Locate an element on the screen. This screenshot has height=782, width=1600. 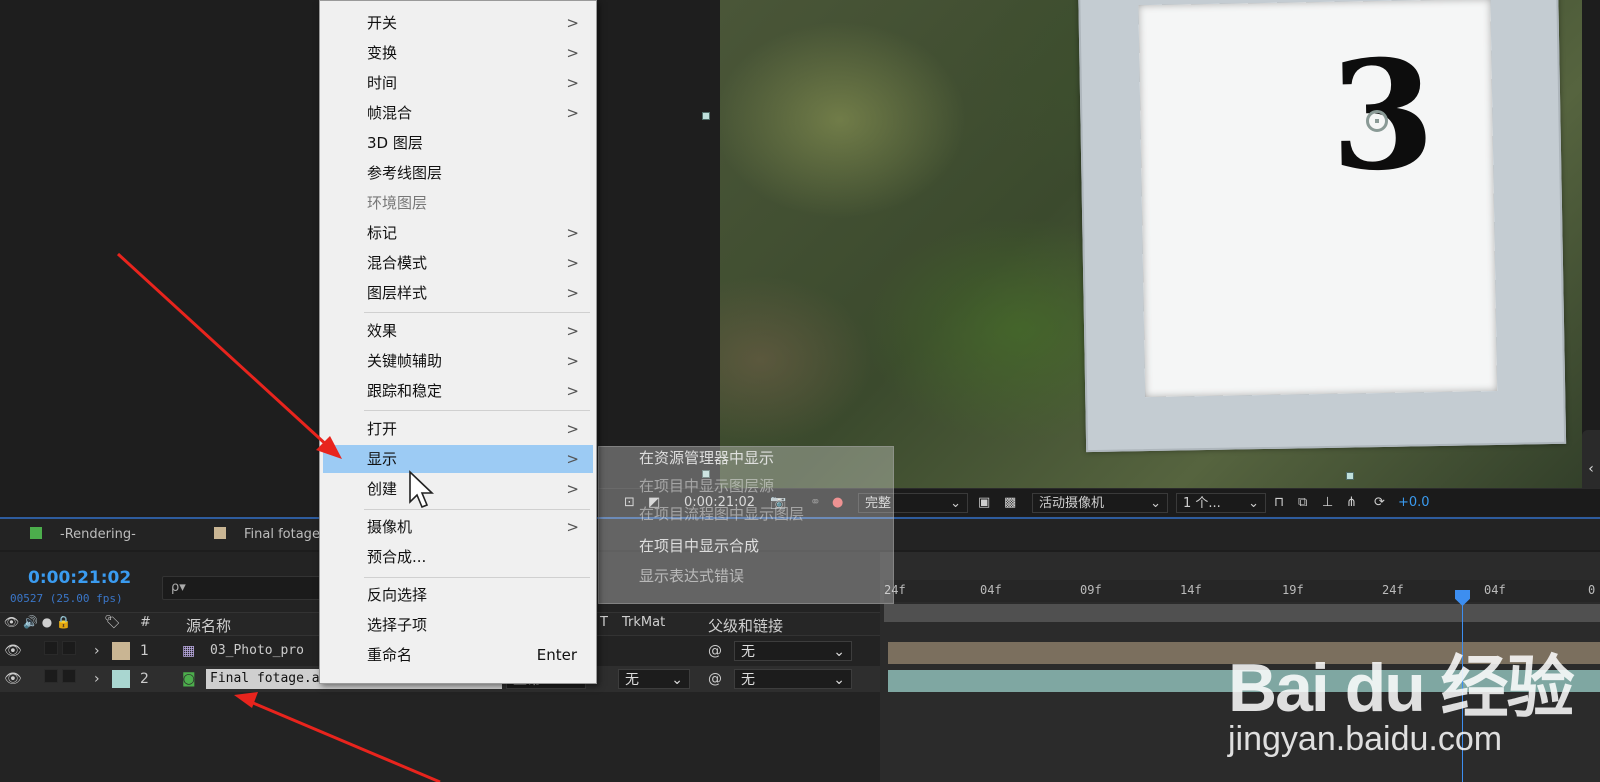
layer-index: 1 is located at coordinates (144, 651).